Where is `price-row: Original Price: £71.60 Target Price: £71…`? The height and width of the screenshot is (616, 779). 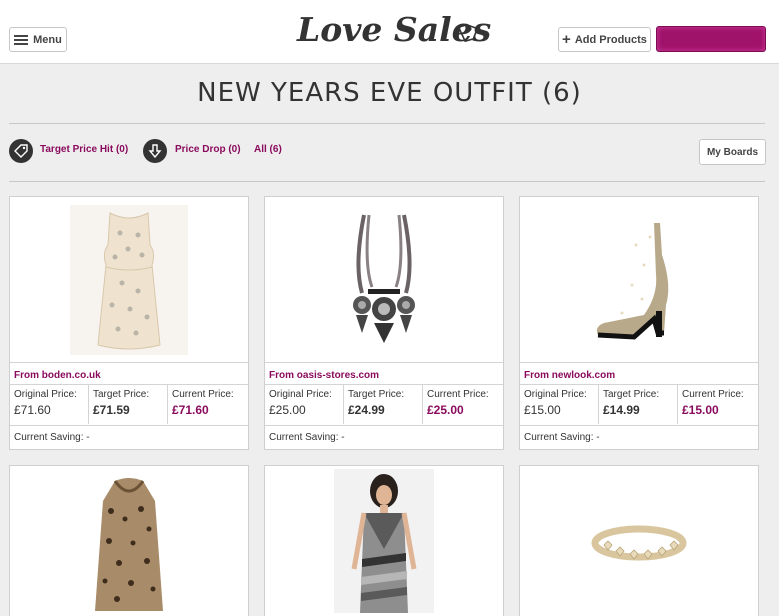 price-row: Original Price: £71.60 Target Price: £71… is located at coordinates (129, 404).